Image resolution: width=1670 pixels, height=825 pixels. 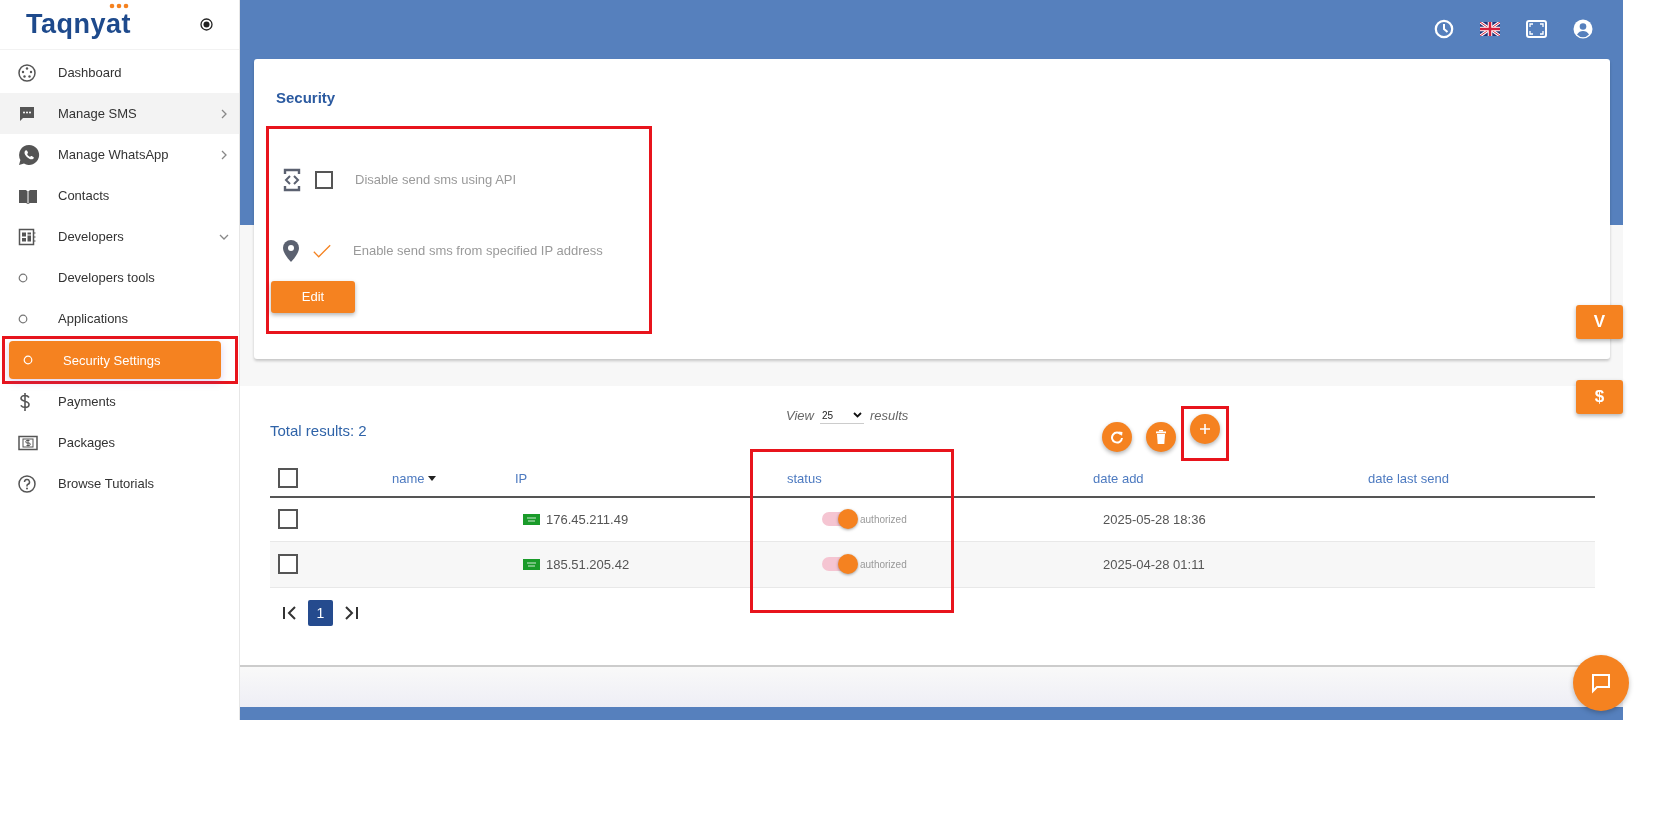 What do you see at coordinates (119, 483) in the screenshot?
I see `sidebar-item: Browse Tutorials` at bounding box center [119, 483].